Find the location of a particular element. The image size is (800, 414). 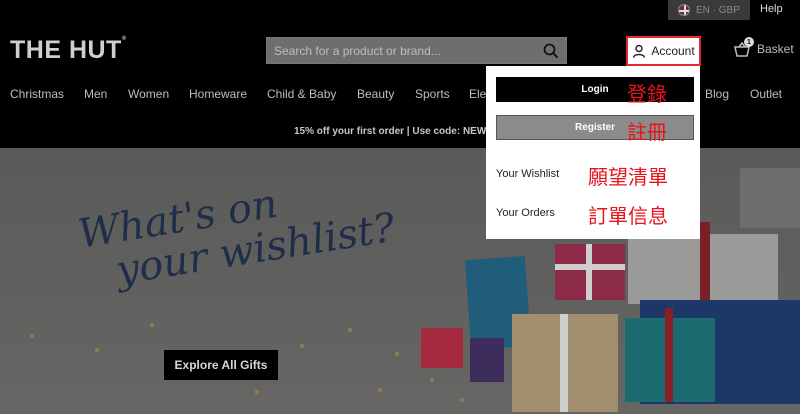

nav-item-christmas: Christmas is located at coordinates (37, 94).